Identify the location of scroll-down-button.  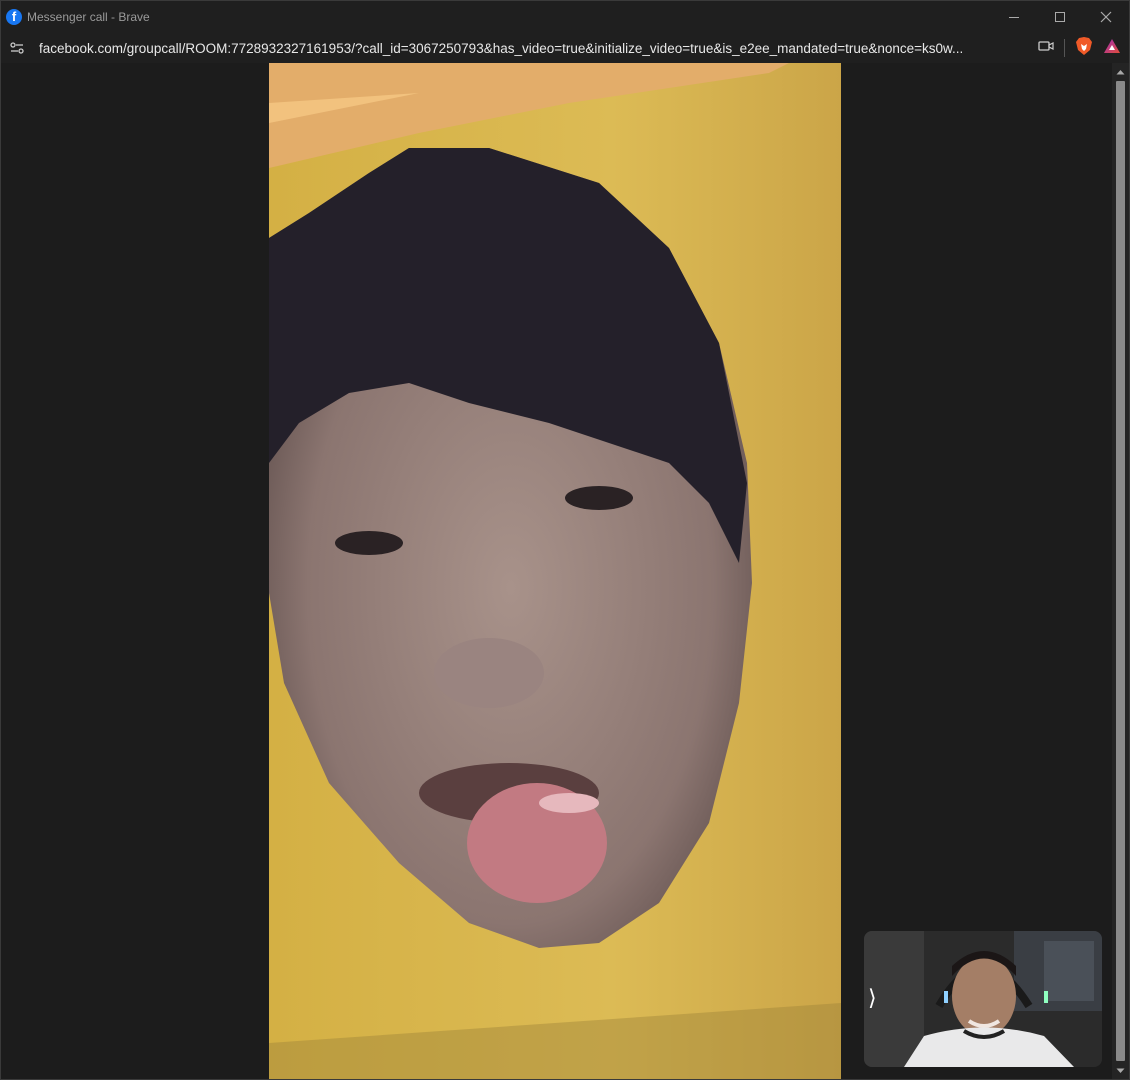
(1120, 1070).